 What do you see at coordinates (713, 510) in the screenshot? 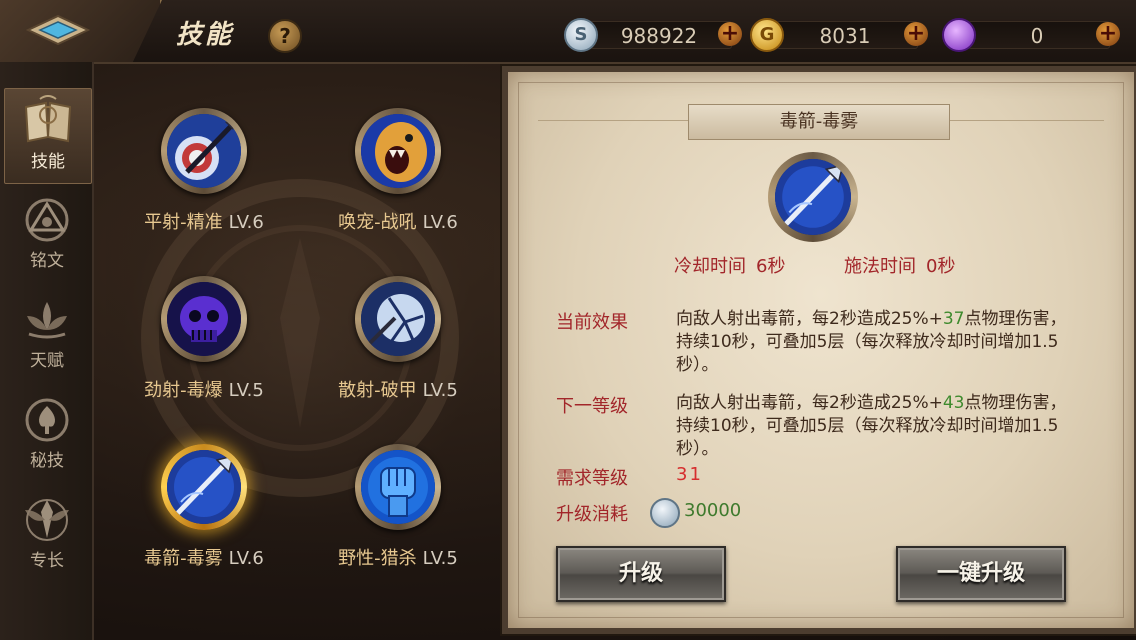
I see `upgrade-cost-value: 30000` at bounding box center [713, 510].